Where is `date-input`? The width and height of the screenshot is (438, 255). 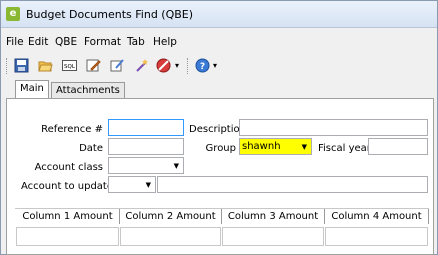
date-input is located at coordinates (146, 146).